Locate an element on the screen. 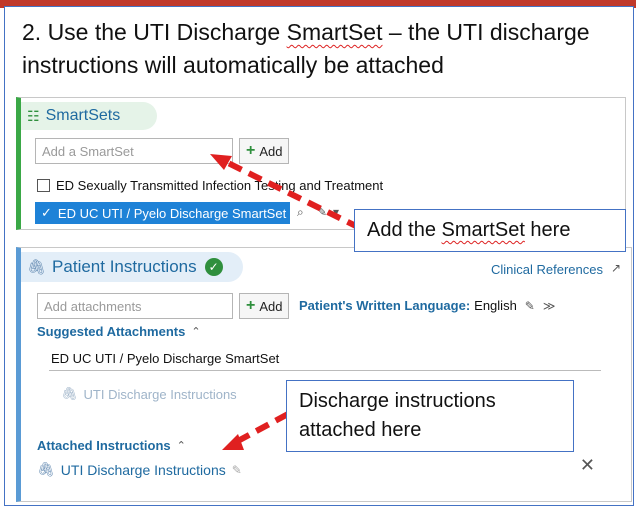  smartsets-header: ☷ SmartSets is located at coordinates (89, 116).